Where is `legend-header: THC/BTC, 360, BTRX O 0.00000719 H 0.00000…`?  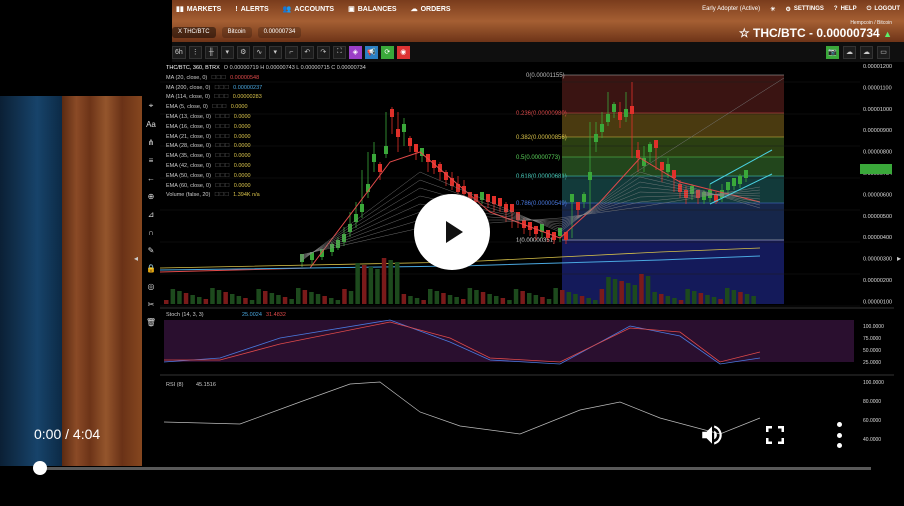
legend-header: THC/BTC, 360, BTRX O 0.00000719 H 0.00000… is located at coordinates (266, 69).